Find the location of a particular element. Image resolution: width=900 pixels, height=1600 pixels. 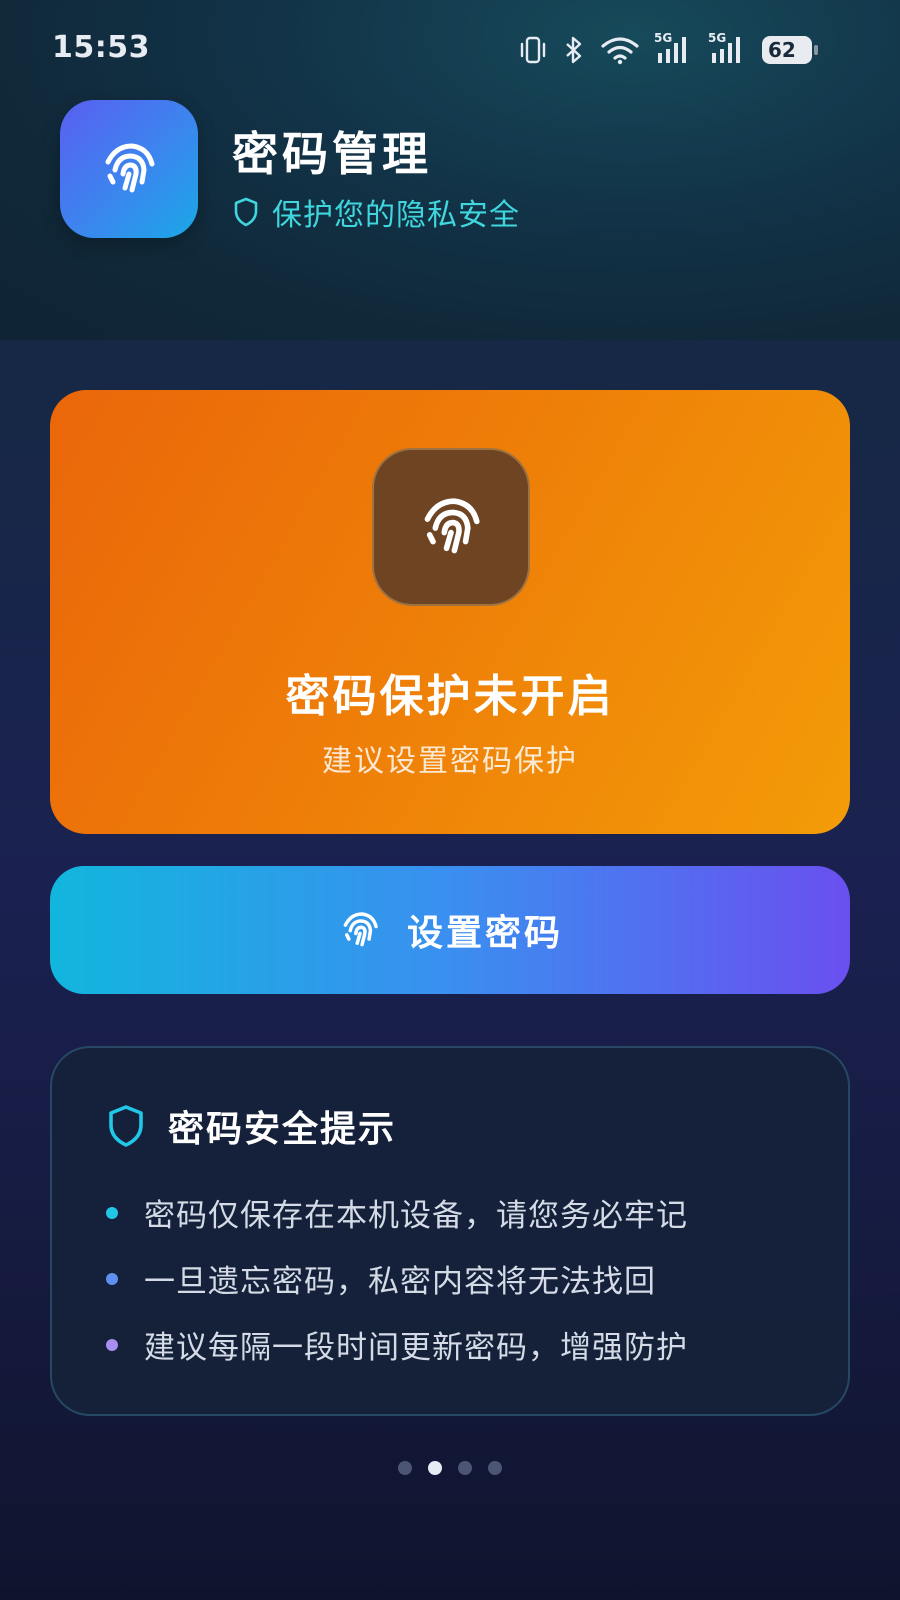

page-indicator is located at coordinates (450, 1468).